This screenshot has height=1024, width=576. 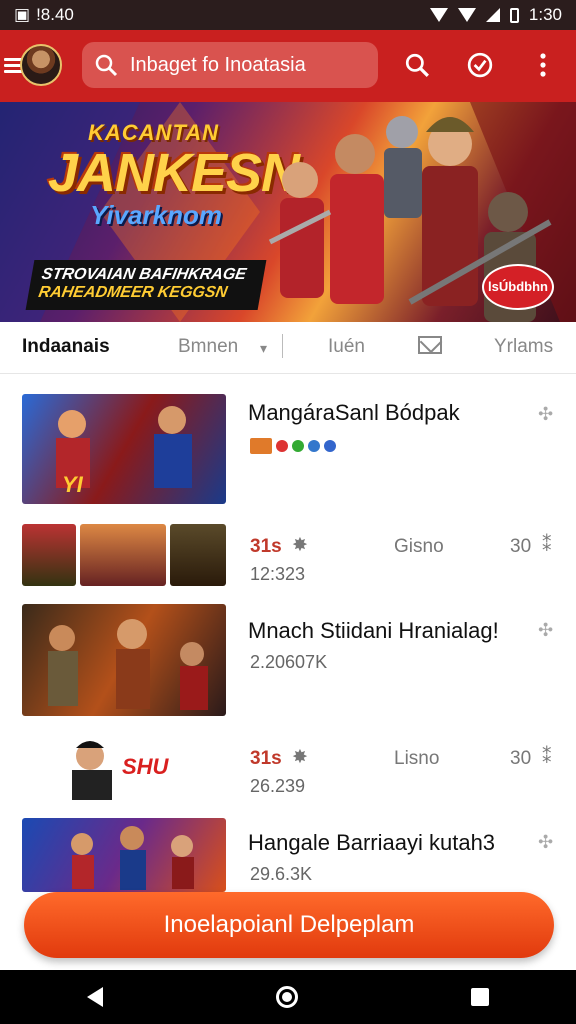 What do you see at coordinates (523, 347) in the screenshot?
I see `tab-3: Yrlams` at bounding box center [523, 347].